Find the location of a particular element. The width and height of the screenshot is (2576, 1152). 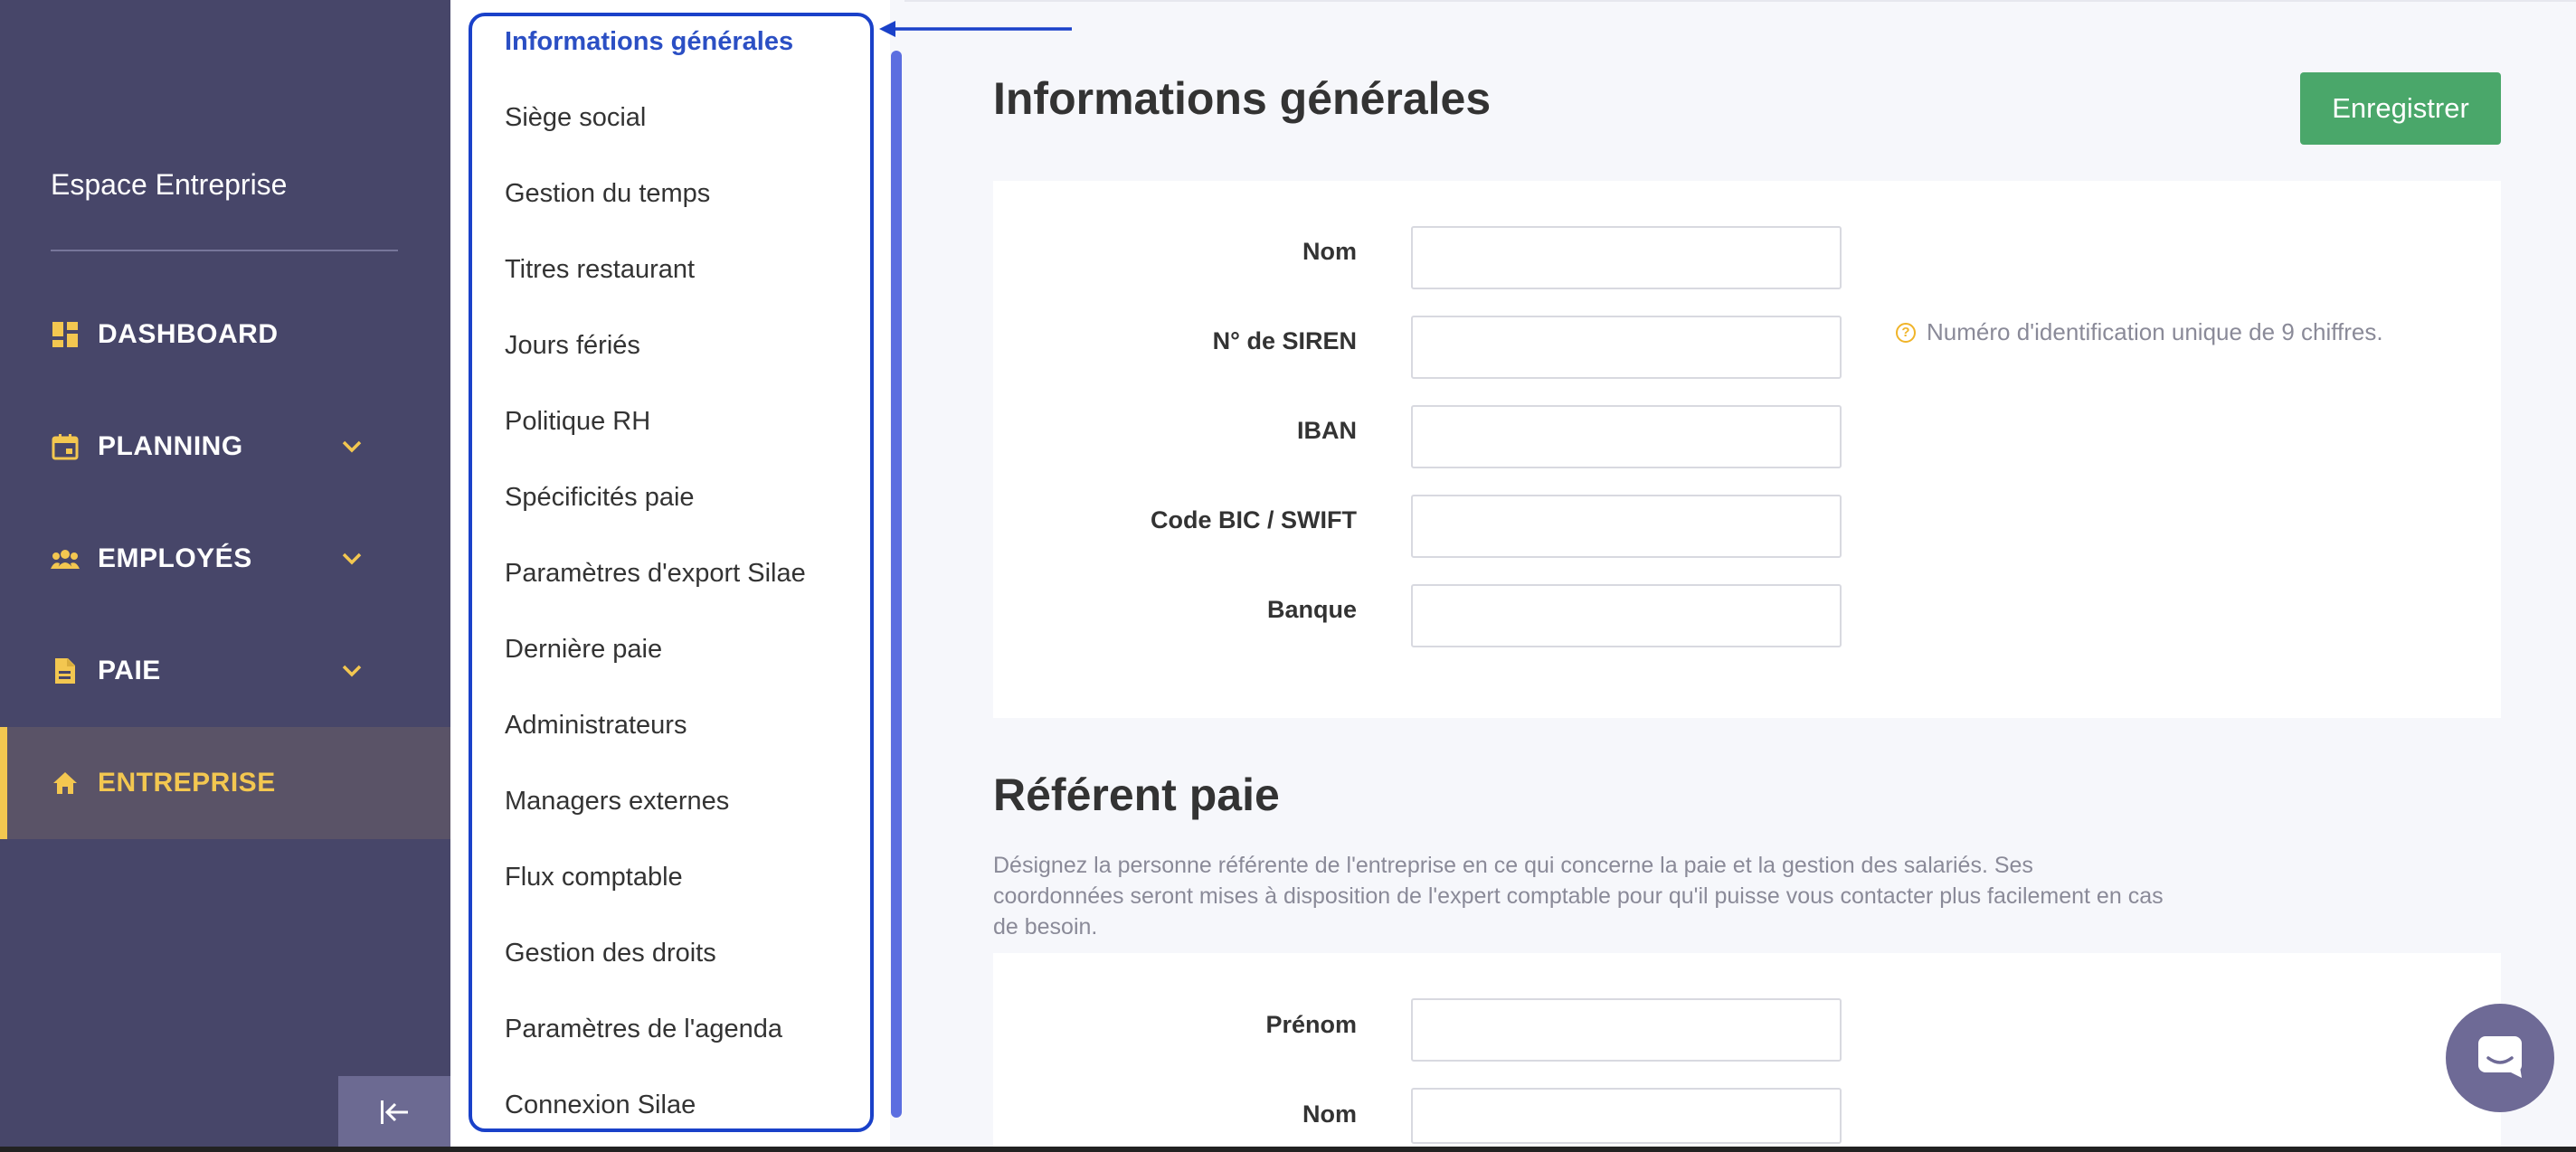

field-label-prenom: Prénom is located at coordinates (1311, 1024).